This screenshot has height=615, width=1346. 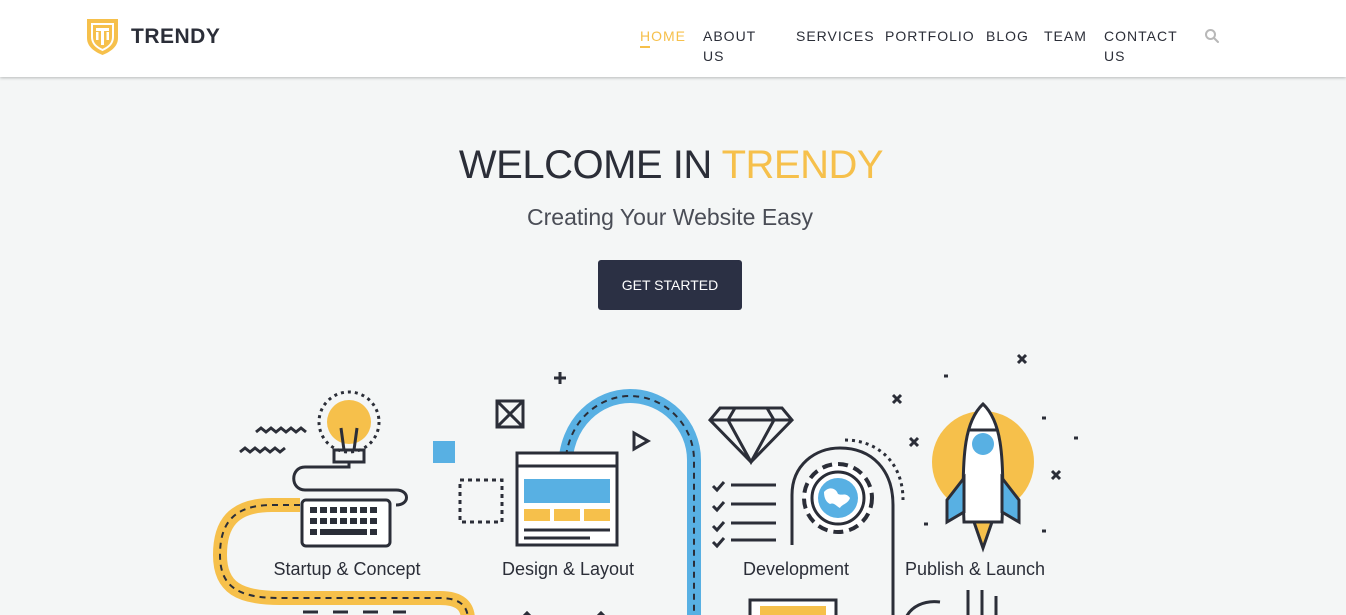 I want to click on gear-globe-icon, so click(x=847, y=526).